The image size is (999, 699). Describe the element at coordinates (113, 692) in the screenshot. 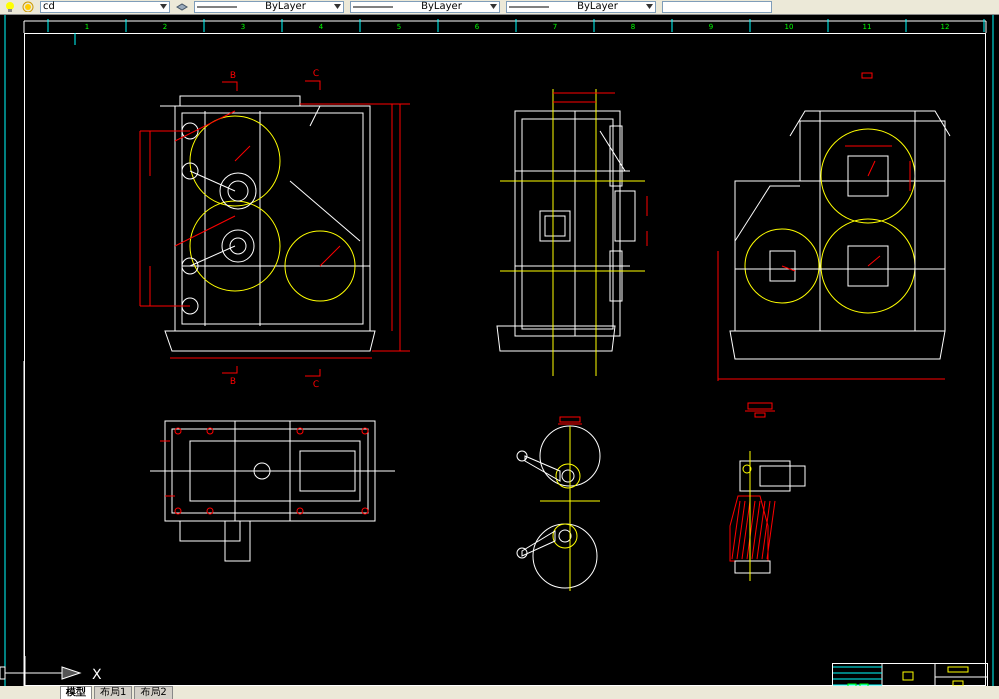

I see `layout-tab: 布局1` at that location.